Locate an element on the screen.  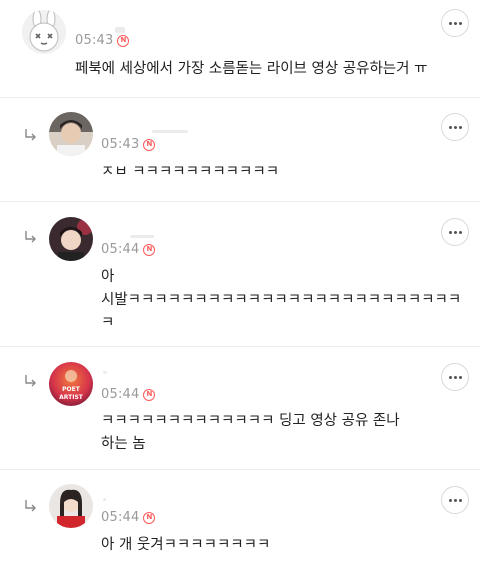
comment-text: 아 시발ㅋㅋㅋㅋㅋㅋㅋㅋㅋㅋㅋㅋㅋㅋㅋㅋㅋㅋㅋㅋㅋㅋㅋㅋㅋ ㅋ is located at coordinates (281, 300).